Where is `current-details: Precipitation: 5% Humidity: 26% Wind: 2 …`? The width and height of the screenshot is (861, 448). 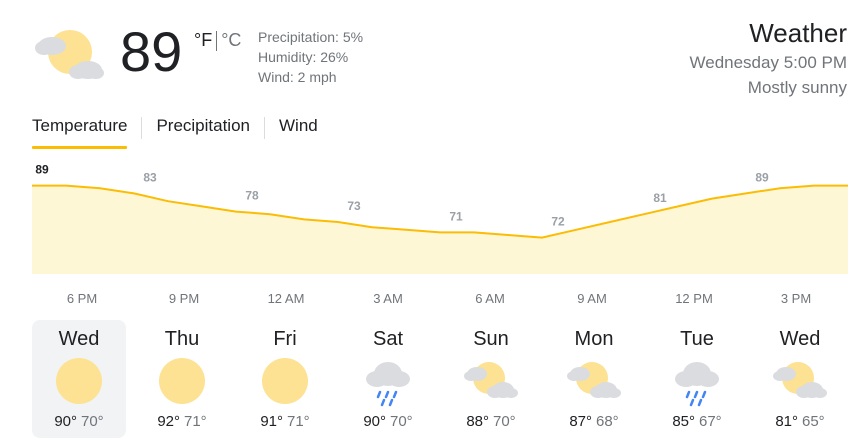
current-details: Precipitation: 5% Humidity: 26% Wind: 2 … is located at coordinates (310, 57).